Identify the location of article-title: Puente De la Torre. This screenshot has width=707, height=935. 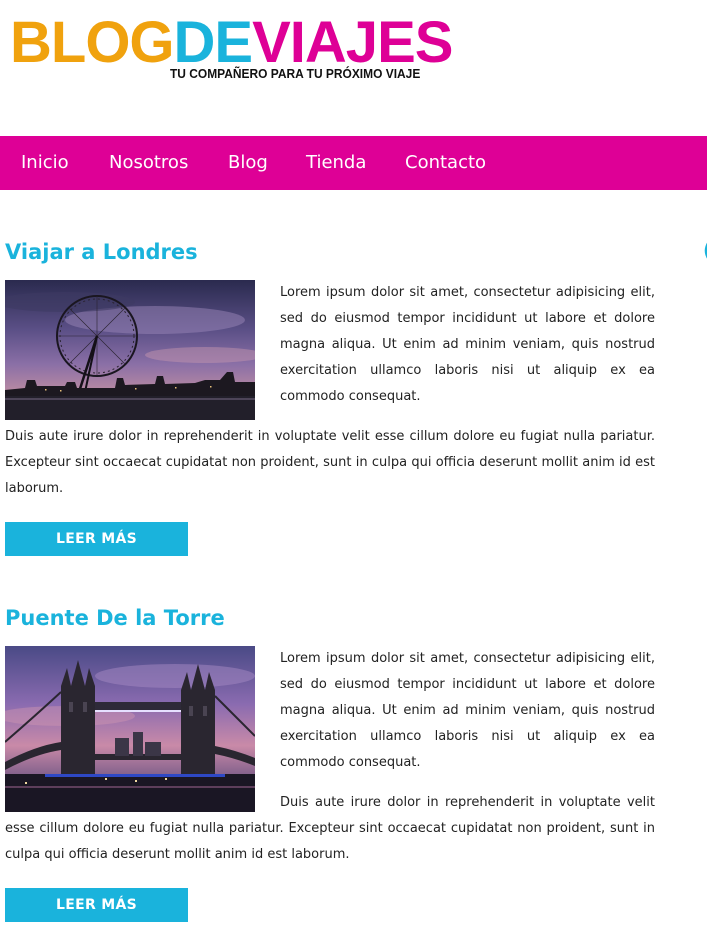
(115, 618).